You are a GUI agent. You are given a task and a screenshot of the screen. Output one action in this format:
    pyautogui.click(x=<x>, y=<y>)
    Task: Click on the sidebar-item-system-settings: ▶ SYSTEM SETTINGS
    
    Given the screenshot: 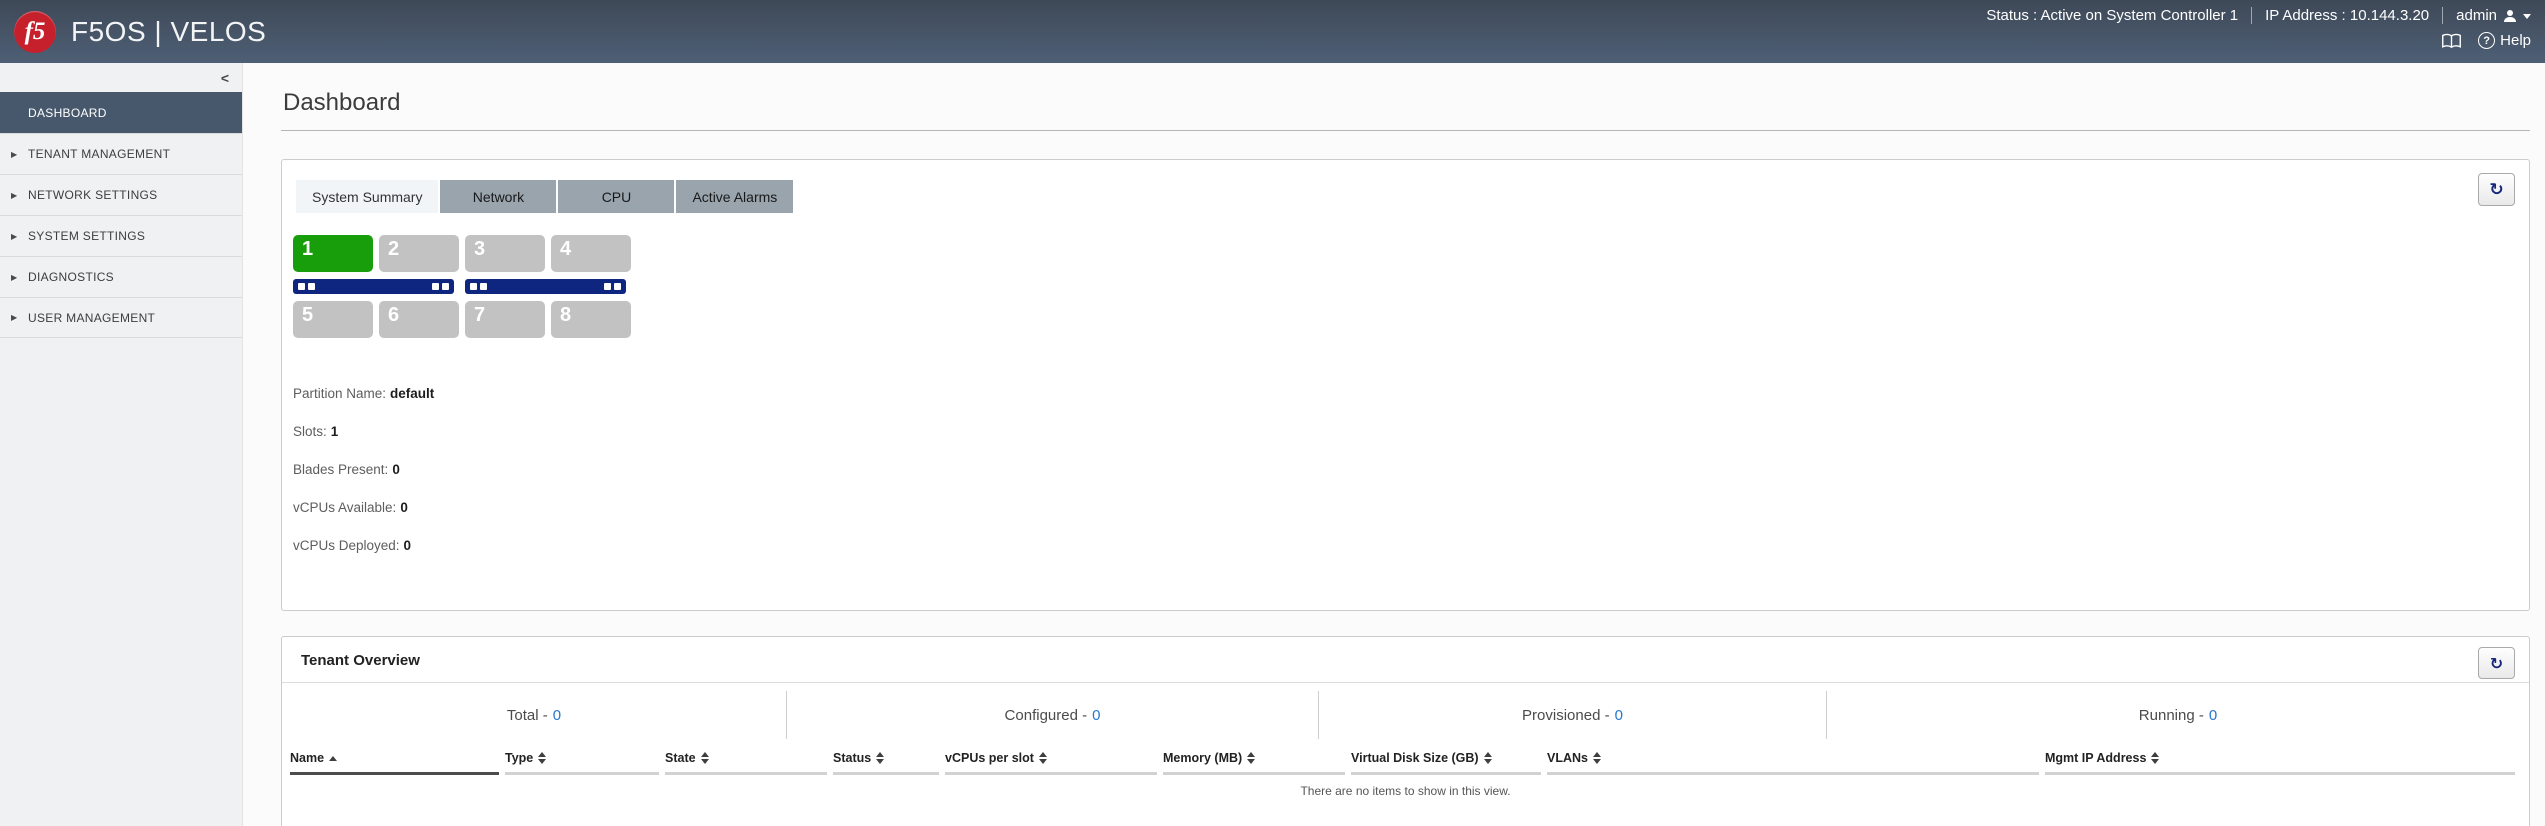 What is the action you would take?
    pyautogui.click(x=121, y=235)
    